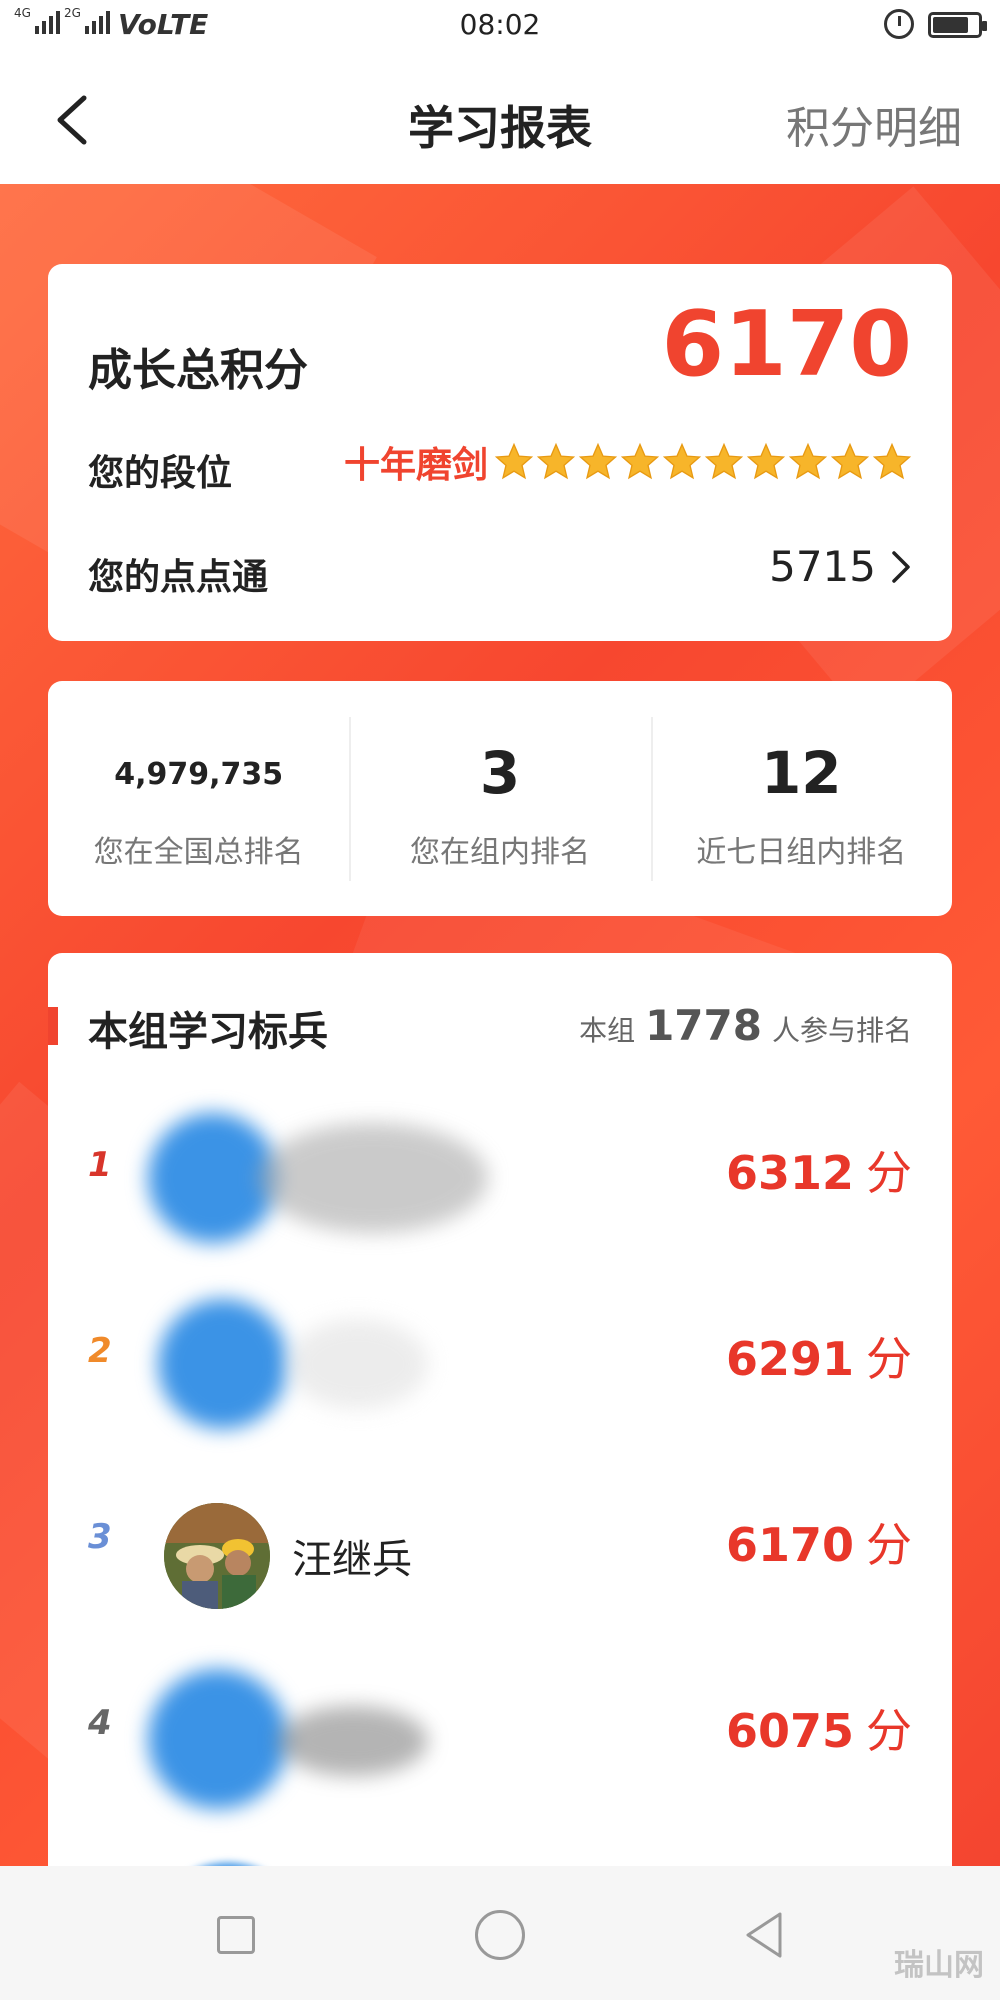 The height and width of the screenshot is (2000, 1000). I want to click on row-name: 汪继兵, so click(352, 1560).